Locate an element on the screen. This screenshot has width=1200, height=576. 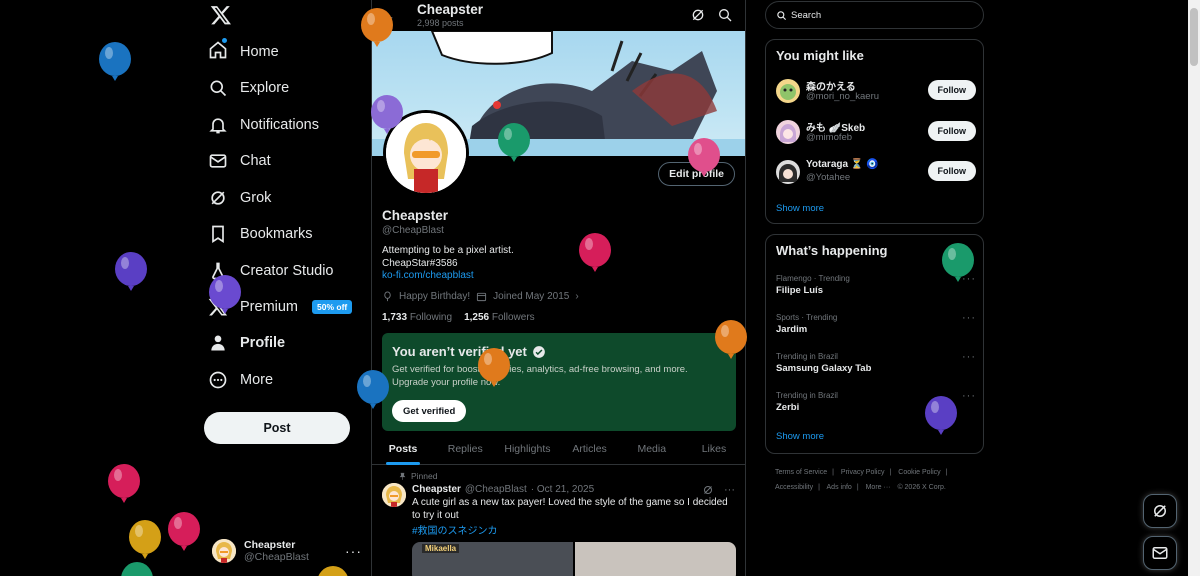
suggested-user: みも 🪽Skeb @mimofeb Follow is located at coordinates (876, 132).